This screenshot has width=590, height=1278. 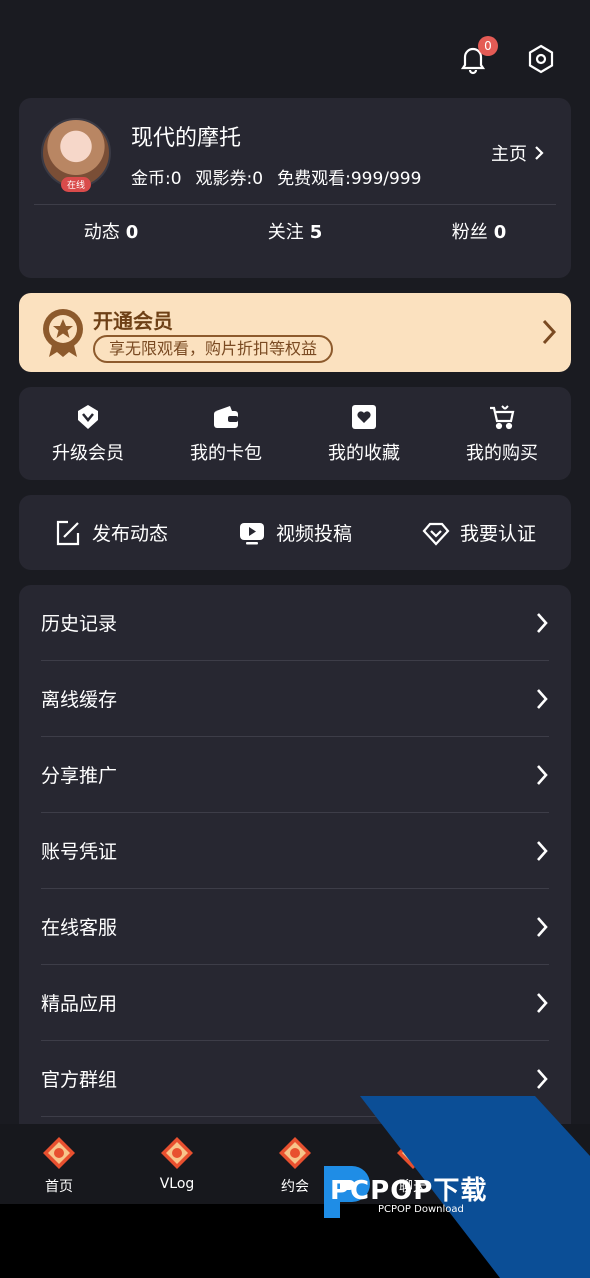 I want to click on tab-label: 首页, so click(x=59, y=1187).